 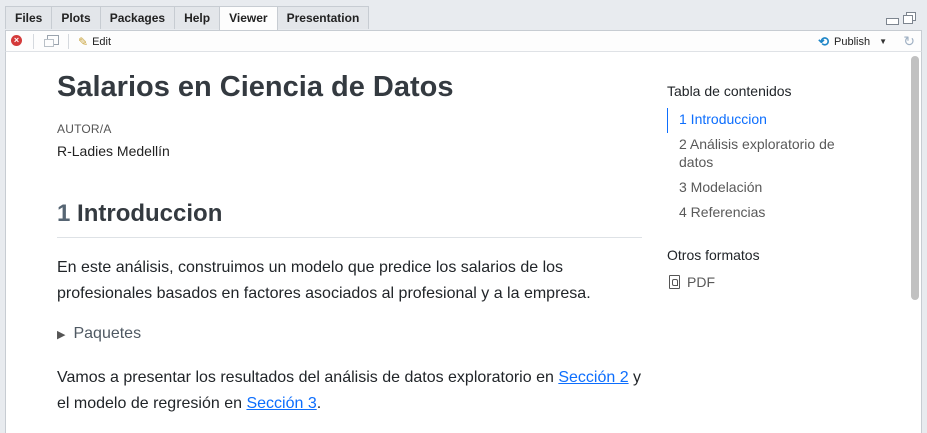 I want to click on refresh-icon: ↻, so click(x=909, y=41).